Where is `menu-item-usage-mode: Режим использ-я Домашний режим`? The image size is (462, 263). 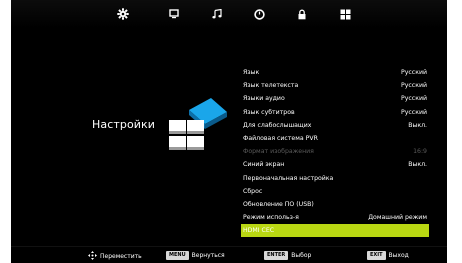
menu-item-usage-mode: Режим использ-я Домашний режим is located at coordinates (335, 217).